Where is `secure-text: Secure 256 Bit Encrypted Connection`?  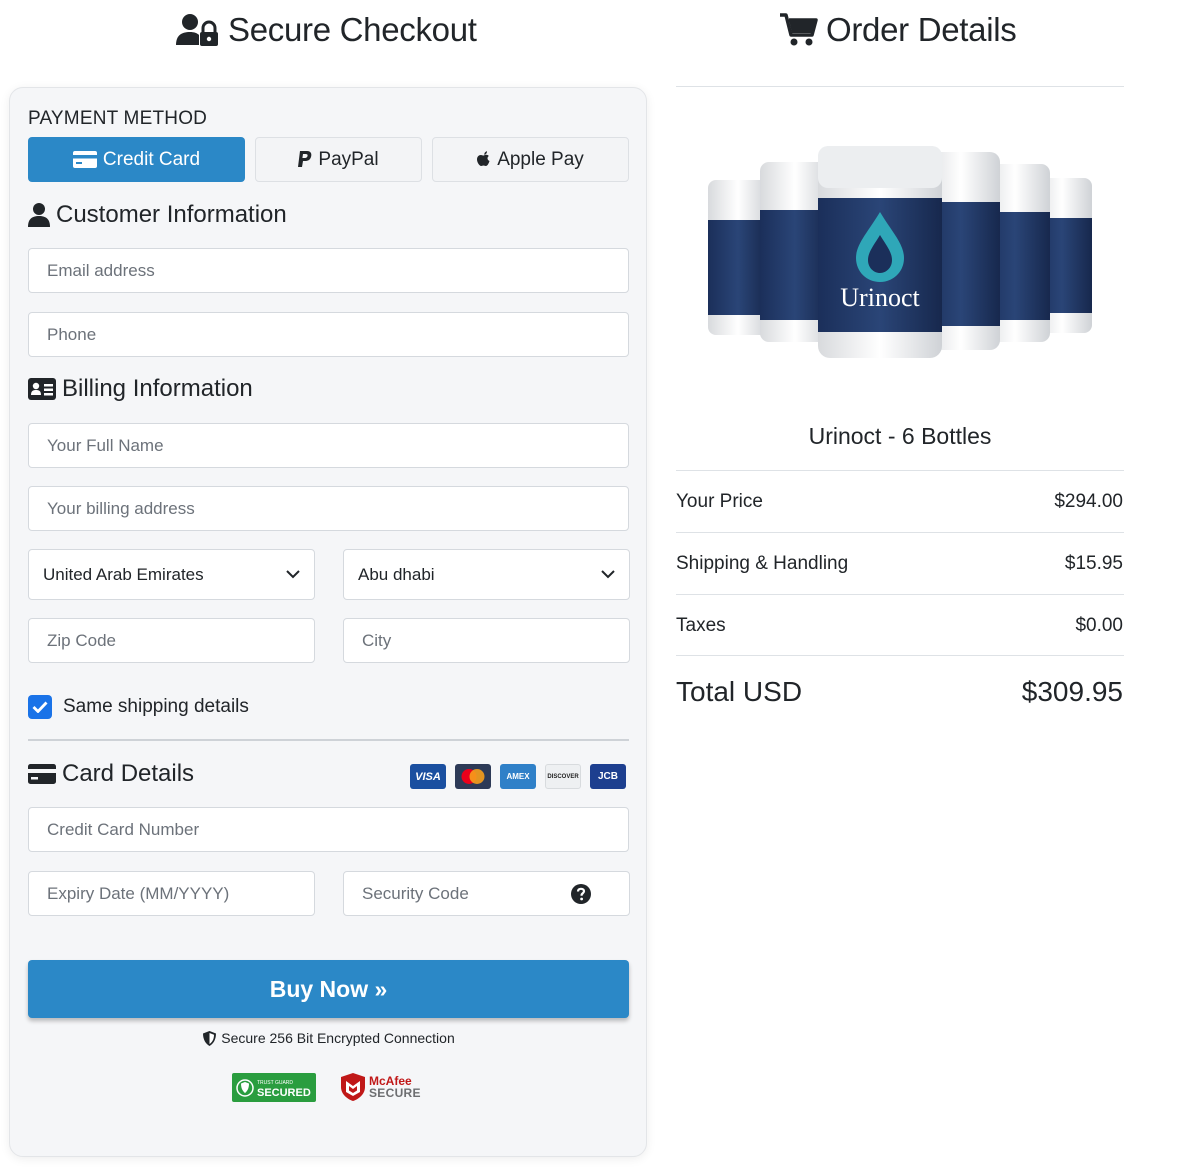 secure-text: Secure 256 Bit Encrypted Connection is located at coordinates (338, 1038).